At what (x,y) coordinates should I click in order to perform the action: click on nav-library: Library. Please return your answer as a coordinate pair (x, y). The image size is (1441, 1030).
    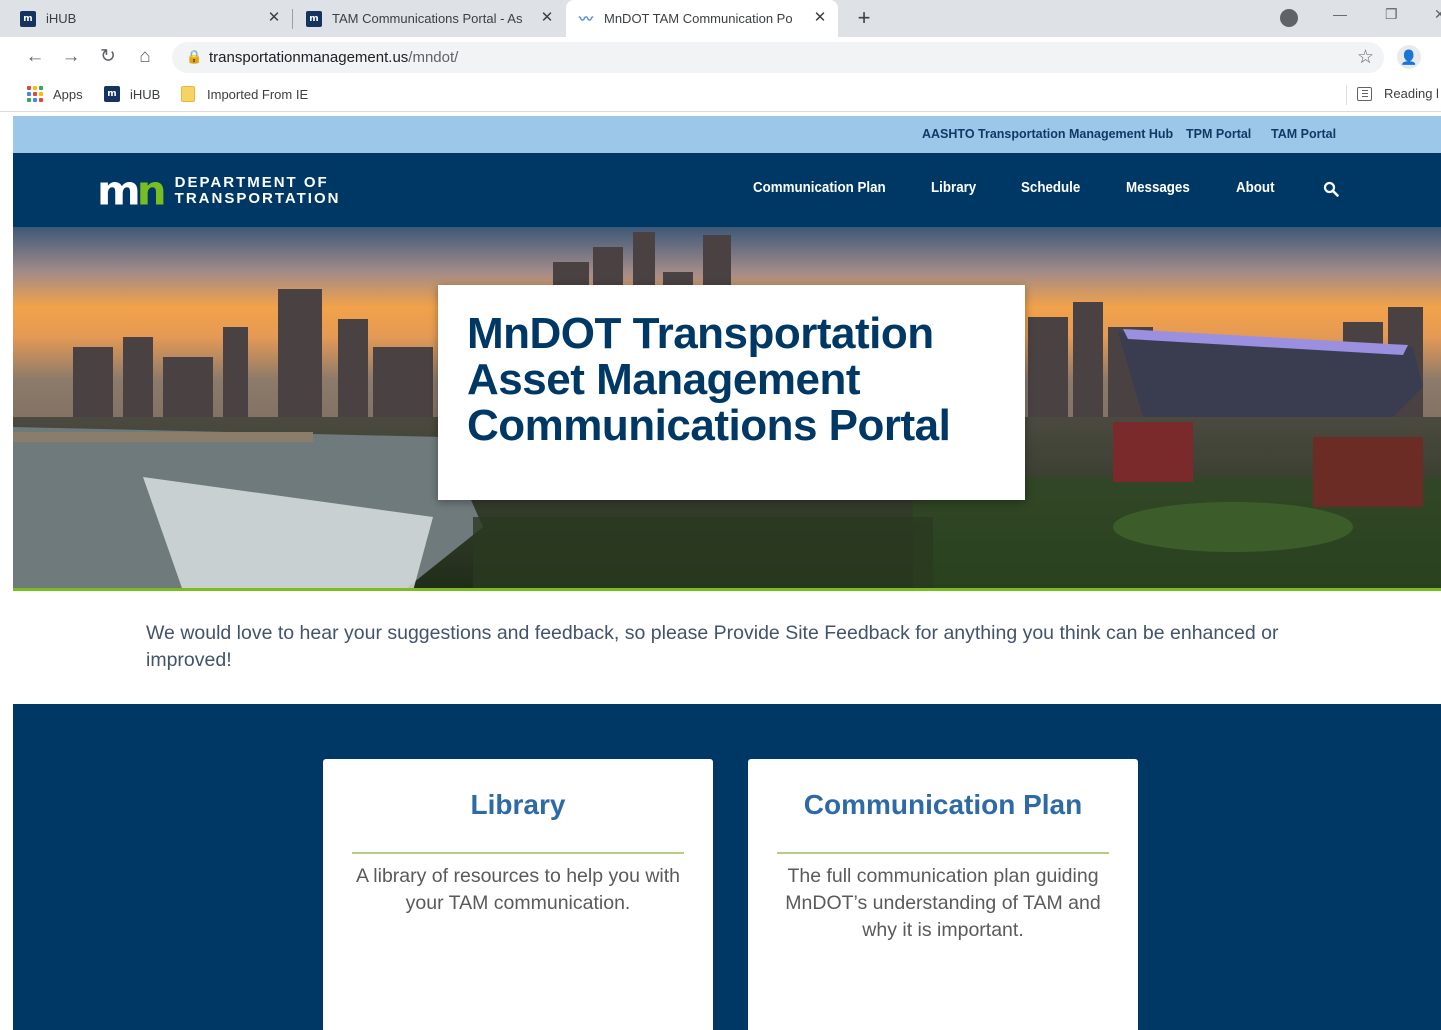
    Looking at the image, I should click on (953, 188).